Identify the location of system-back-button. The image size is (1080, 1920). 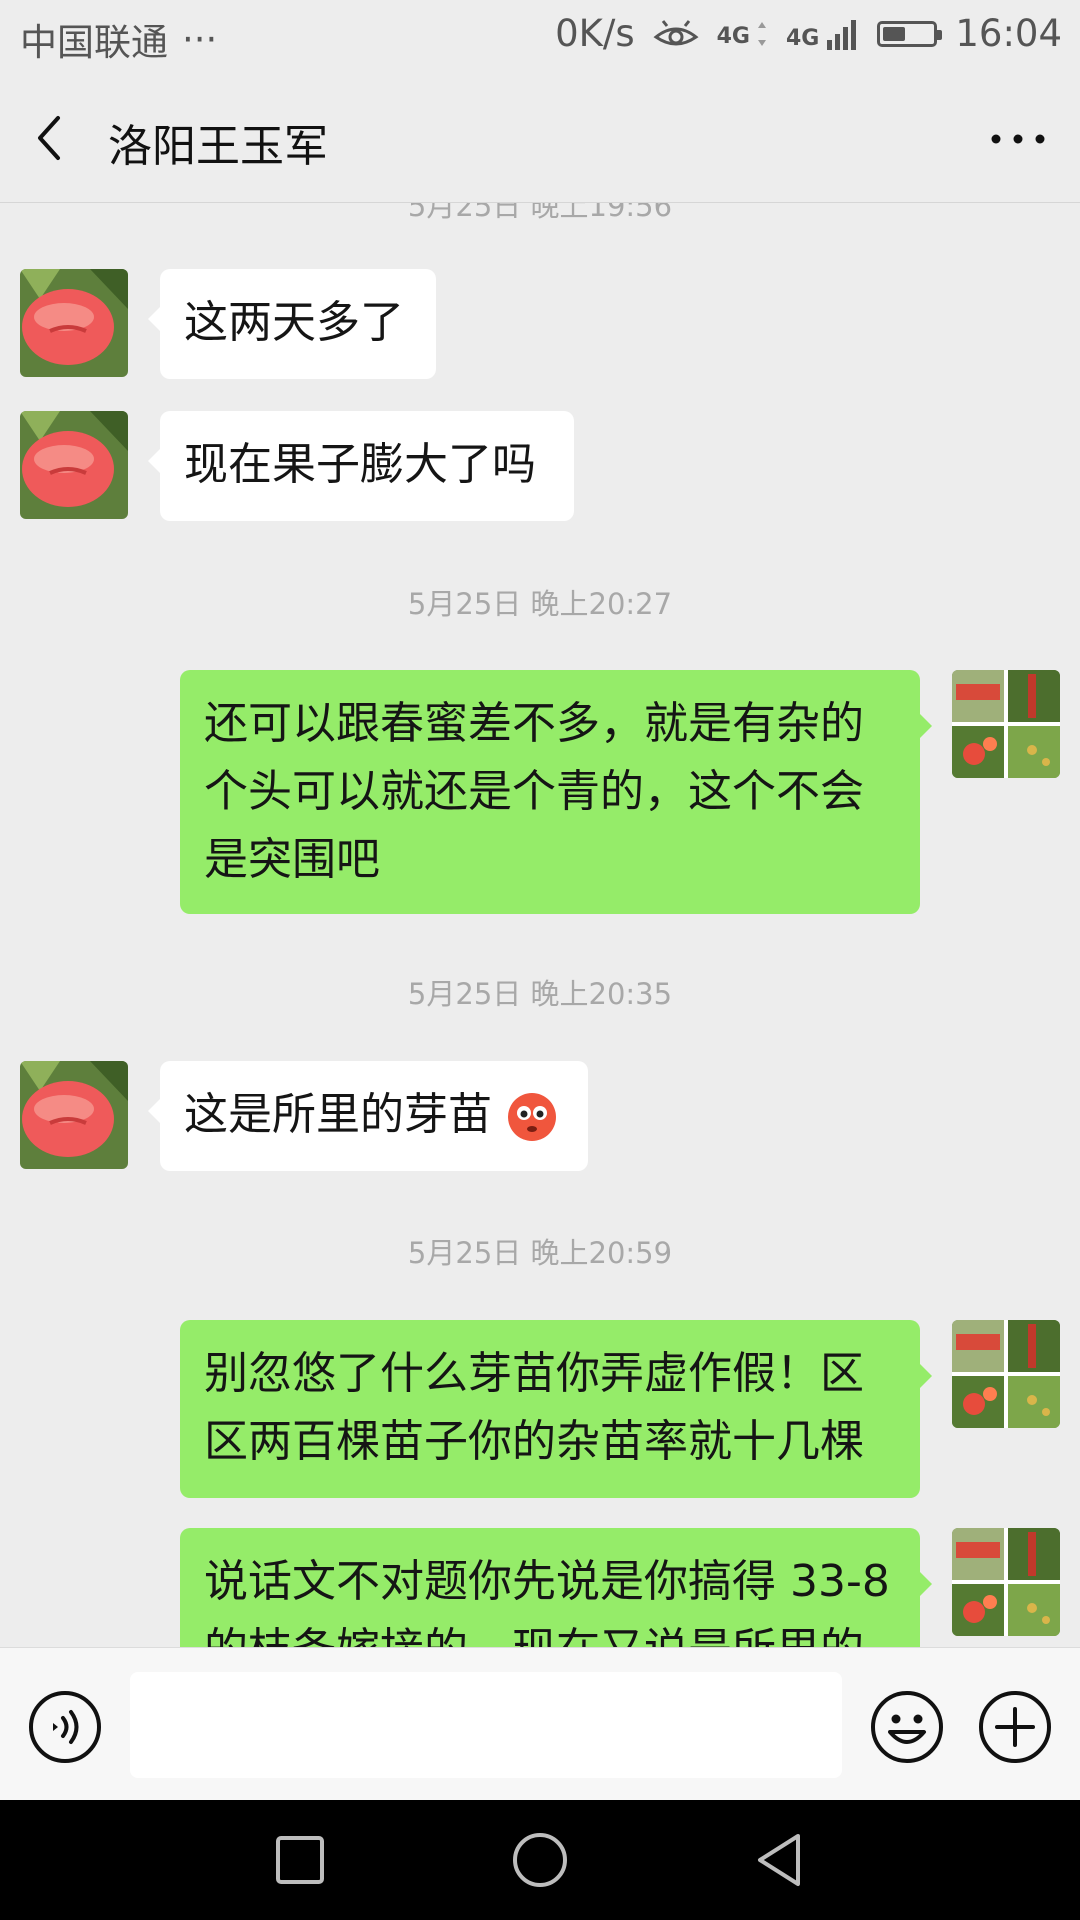
(780, 1860).